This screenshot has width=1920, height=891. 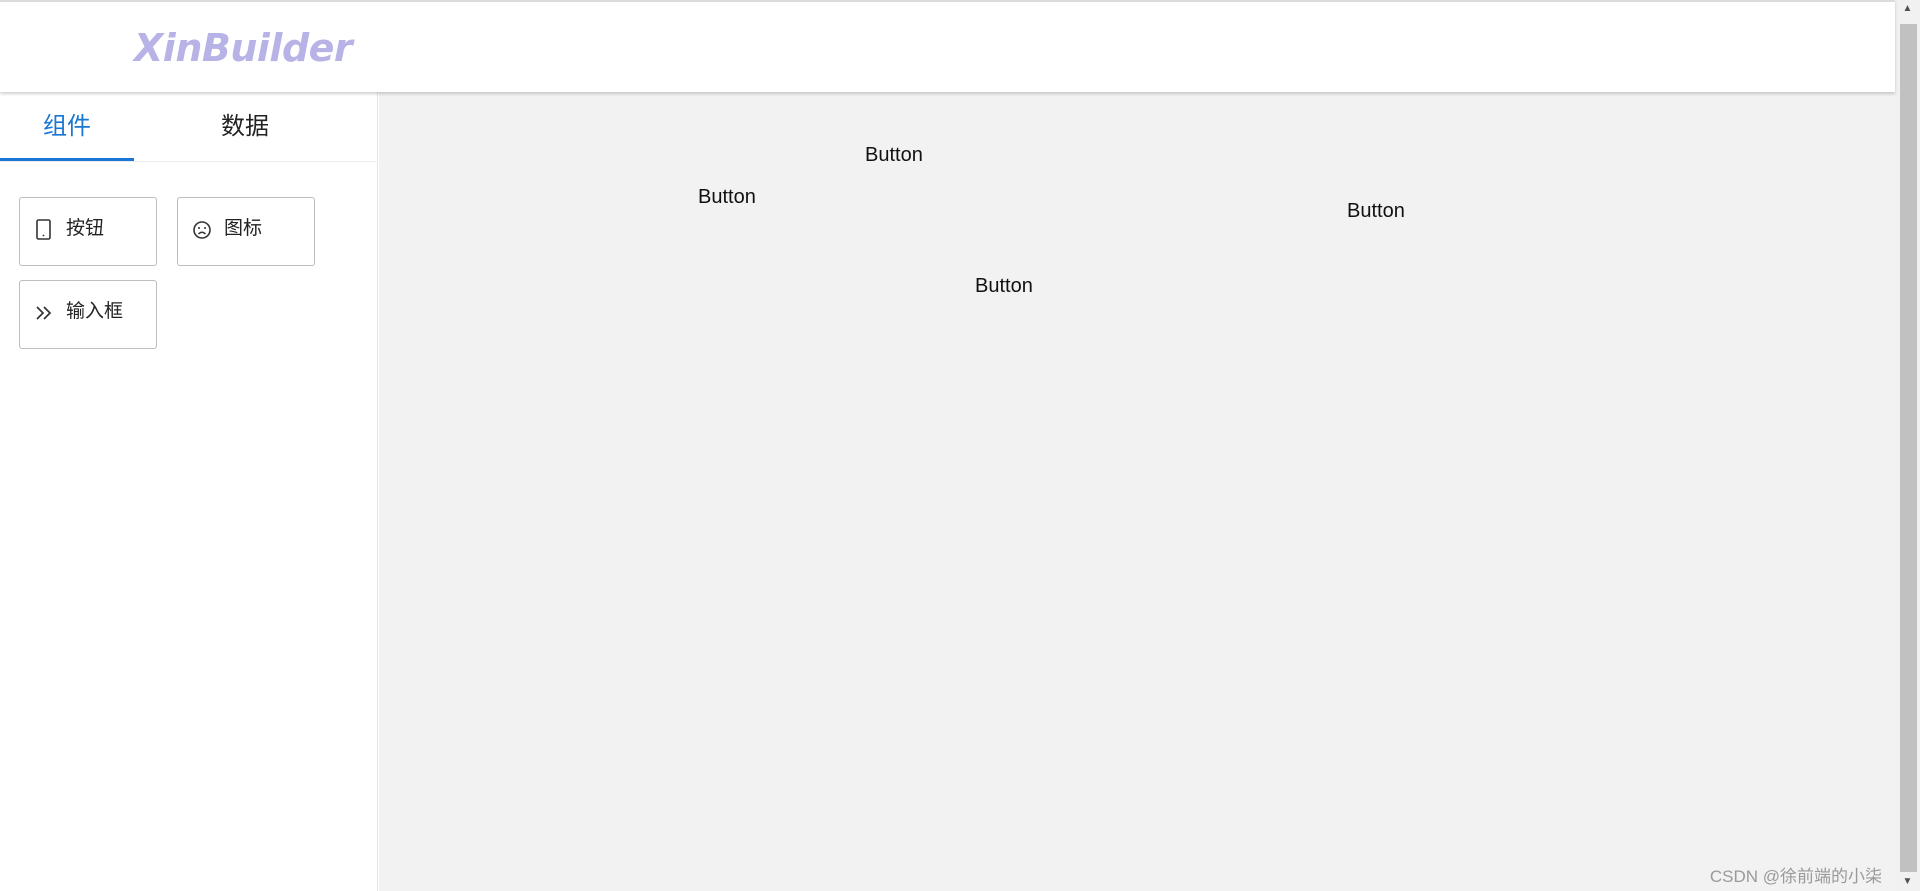 I want to click on scroll-down-arrow-icon: ▼, so click(x=1907, y=882).